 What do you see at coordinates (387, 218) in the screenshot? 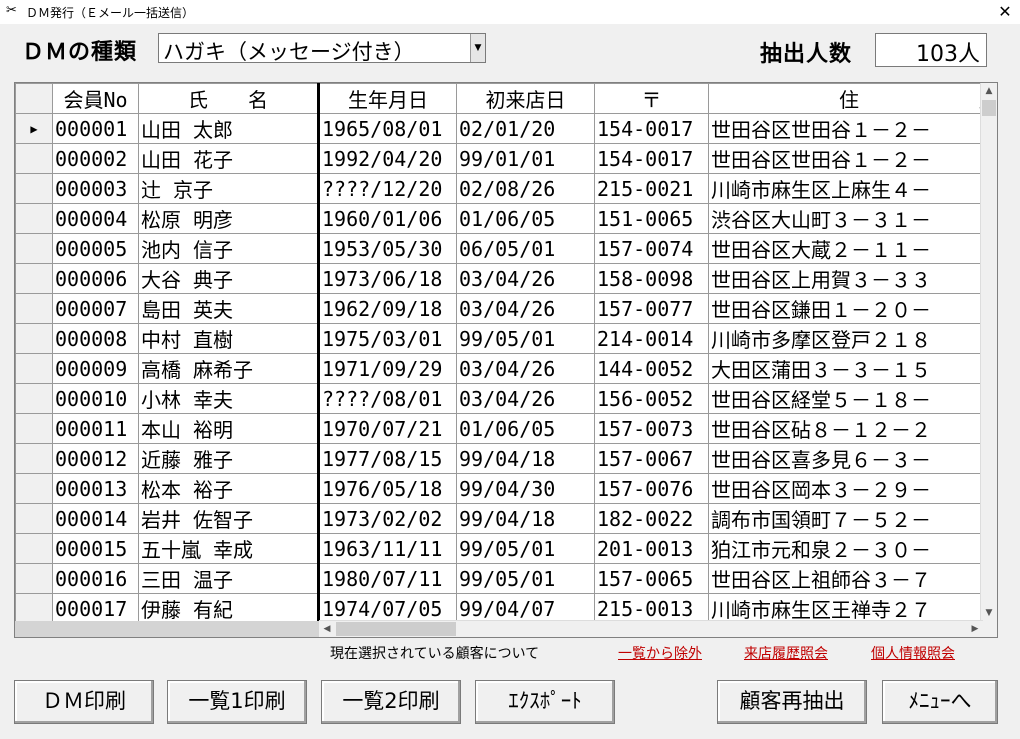
I see `birthdate-cell: 1960/01/06` at bounding box center [387, 218].